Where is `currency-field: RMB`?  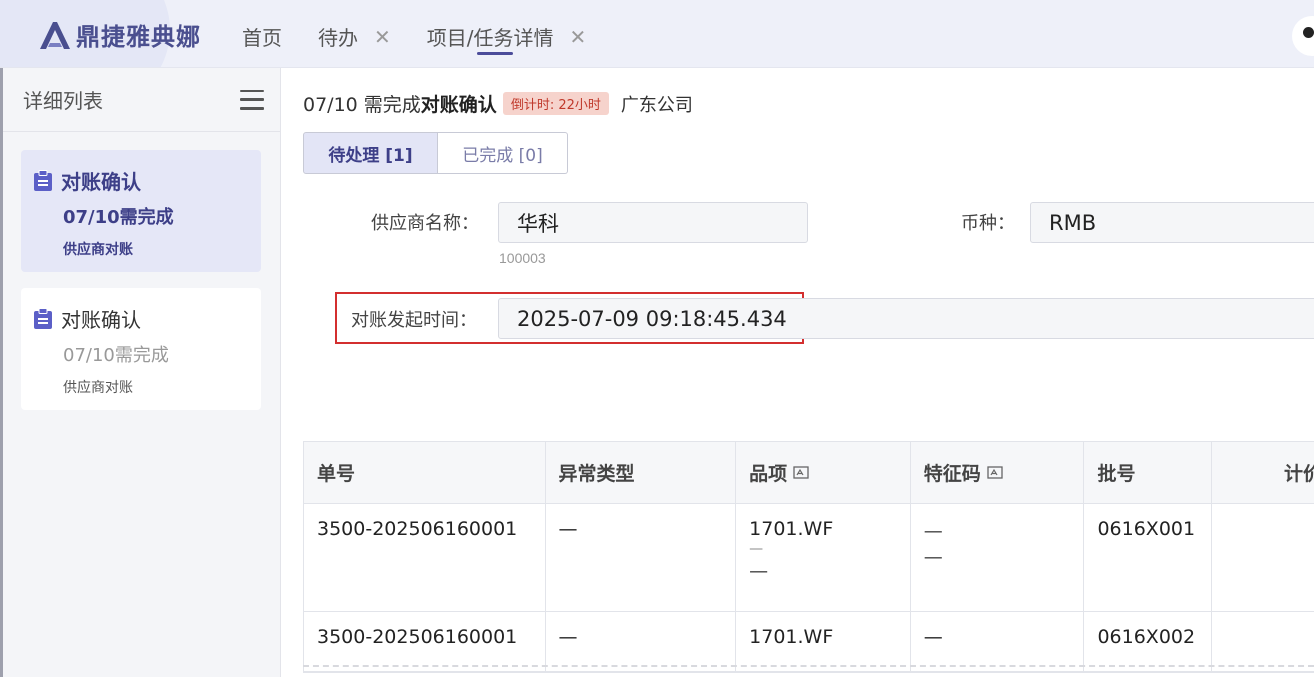
currency-field: RMB is located at coordinates (1172, 222).